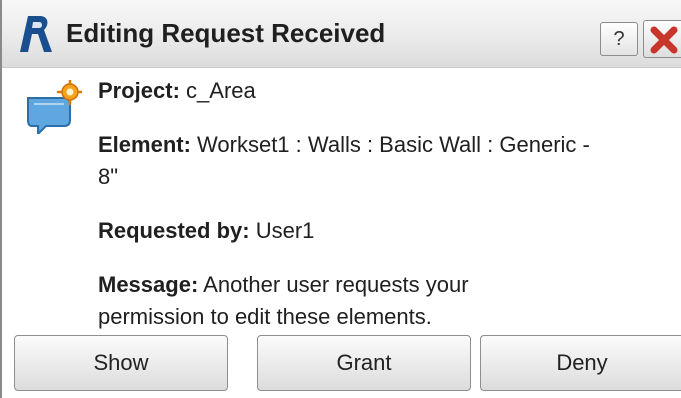  I want to click on project-label: Project:, so click(139, 90).